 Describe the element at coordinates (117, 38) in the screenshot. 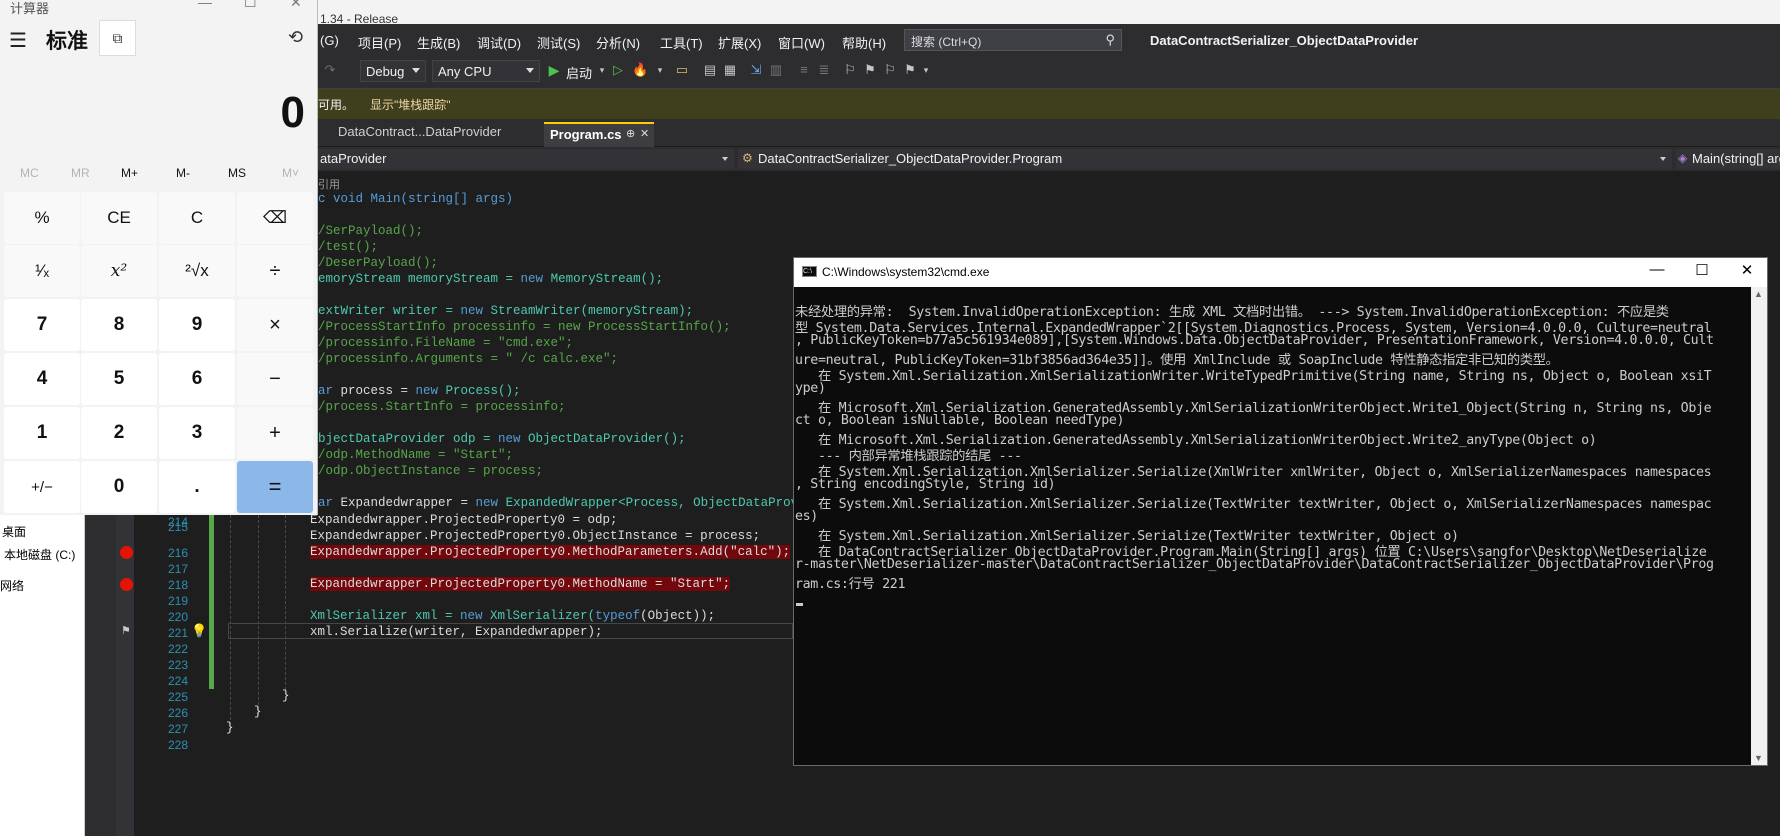

I see `keep-on-top-icon: ⧉` at that location.